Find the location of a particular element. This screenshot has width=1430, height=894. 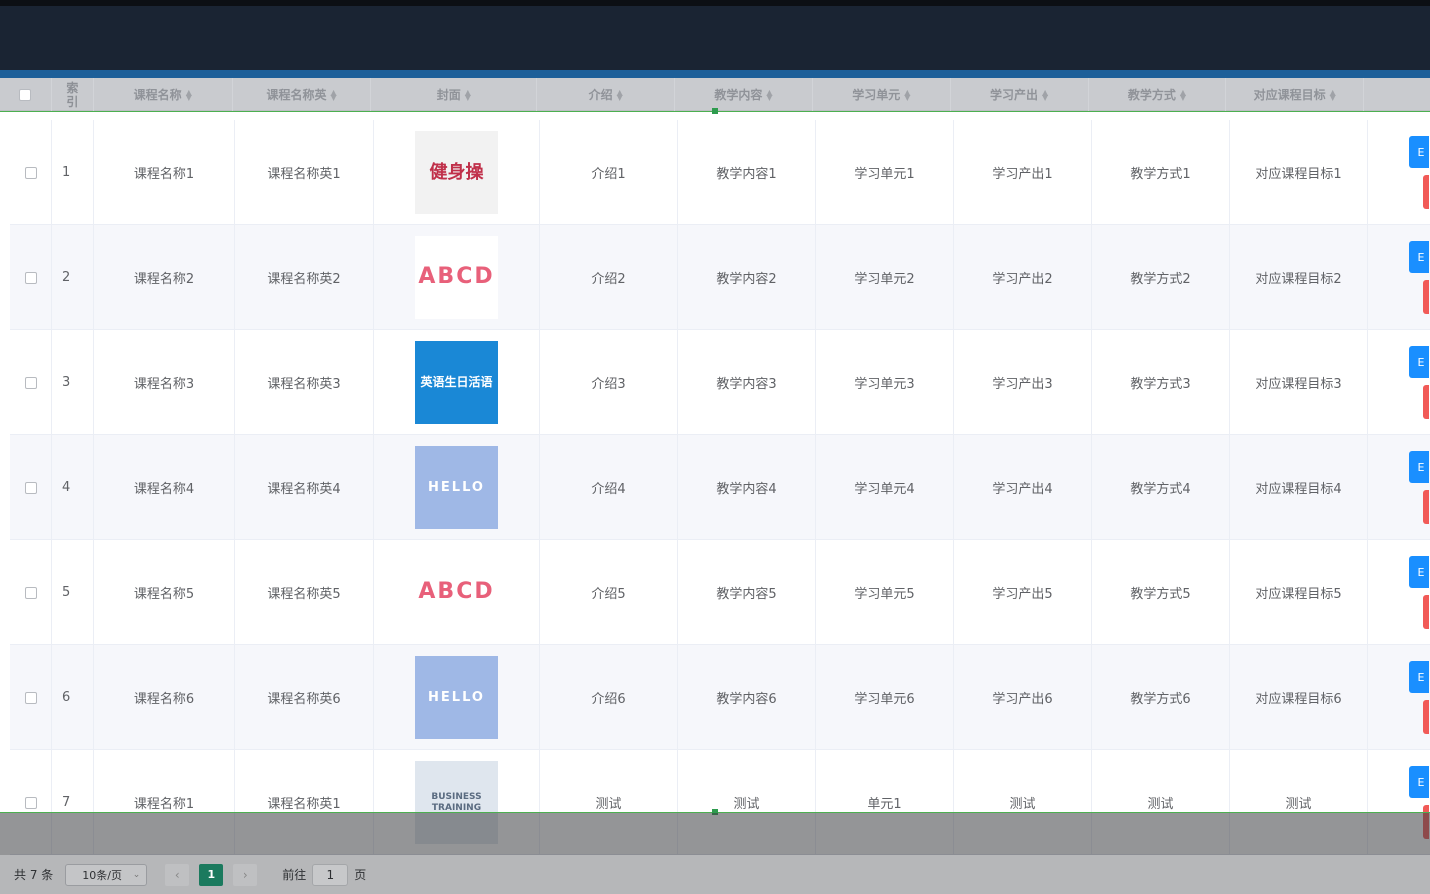

cell-course-name-en: 课程名称英6 is located at coordinates (304, 697).